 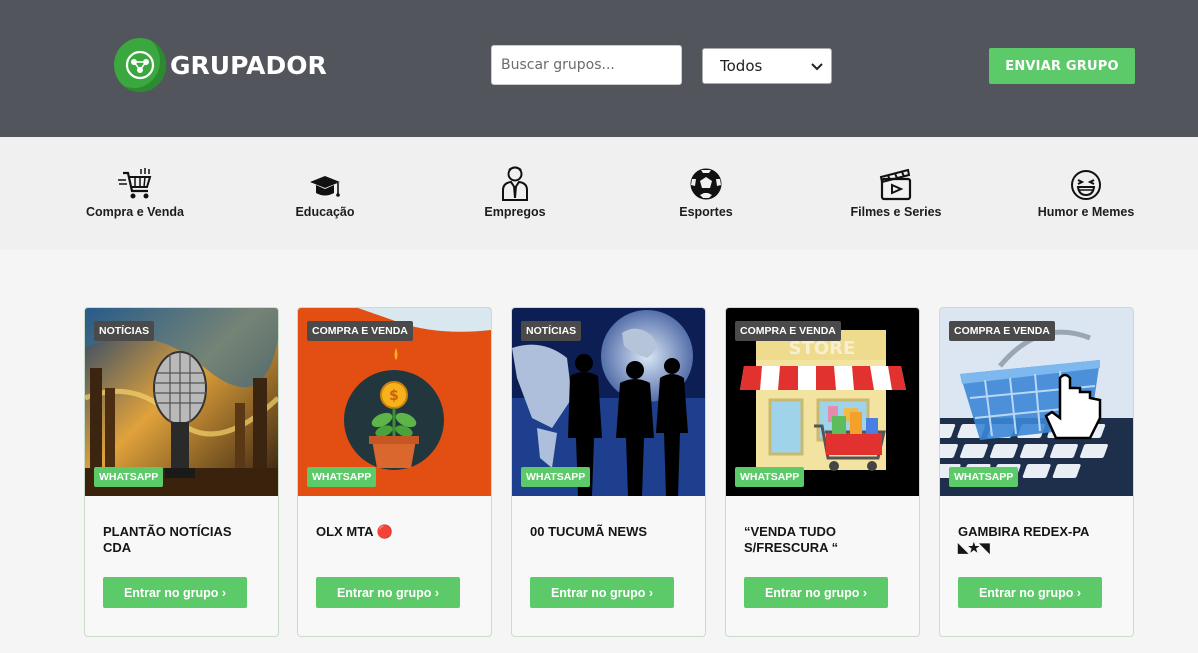 I want to click on logo-text: GRUPADOR, so click(x=248, y=65).